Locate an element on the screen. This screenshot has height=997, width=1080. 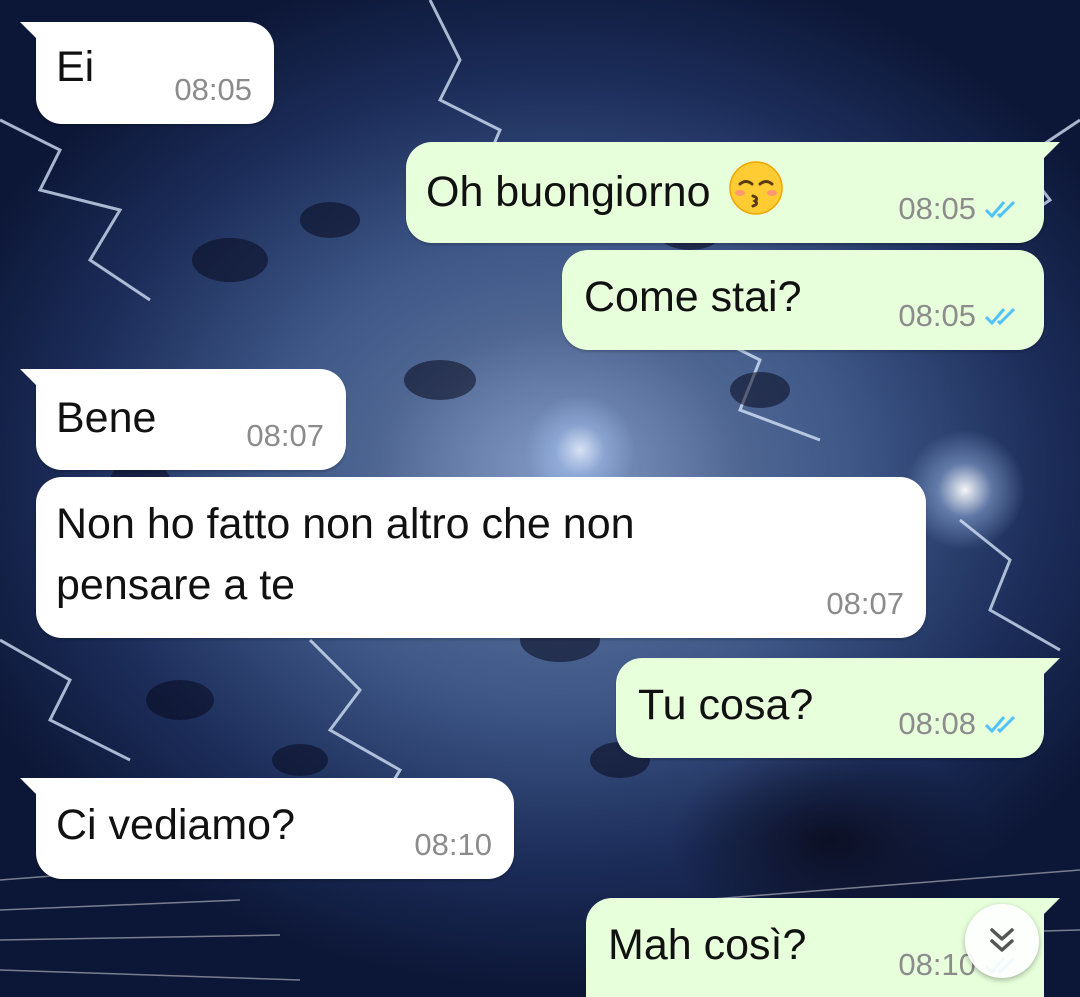
message-text: Ei is located at coordinates (75, 67).